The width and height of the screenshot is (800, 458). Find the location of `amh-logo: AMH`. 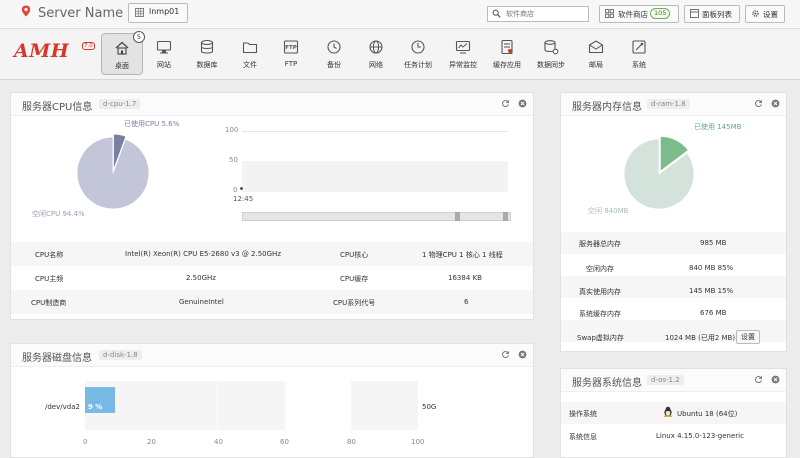

amh-logo: AMH is located at coordinates (42, 51).